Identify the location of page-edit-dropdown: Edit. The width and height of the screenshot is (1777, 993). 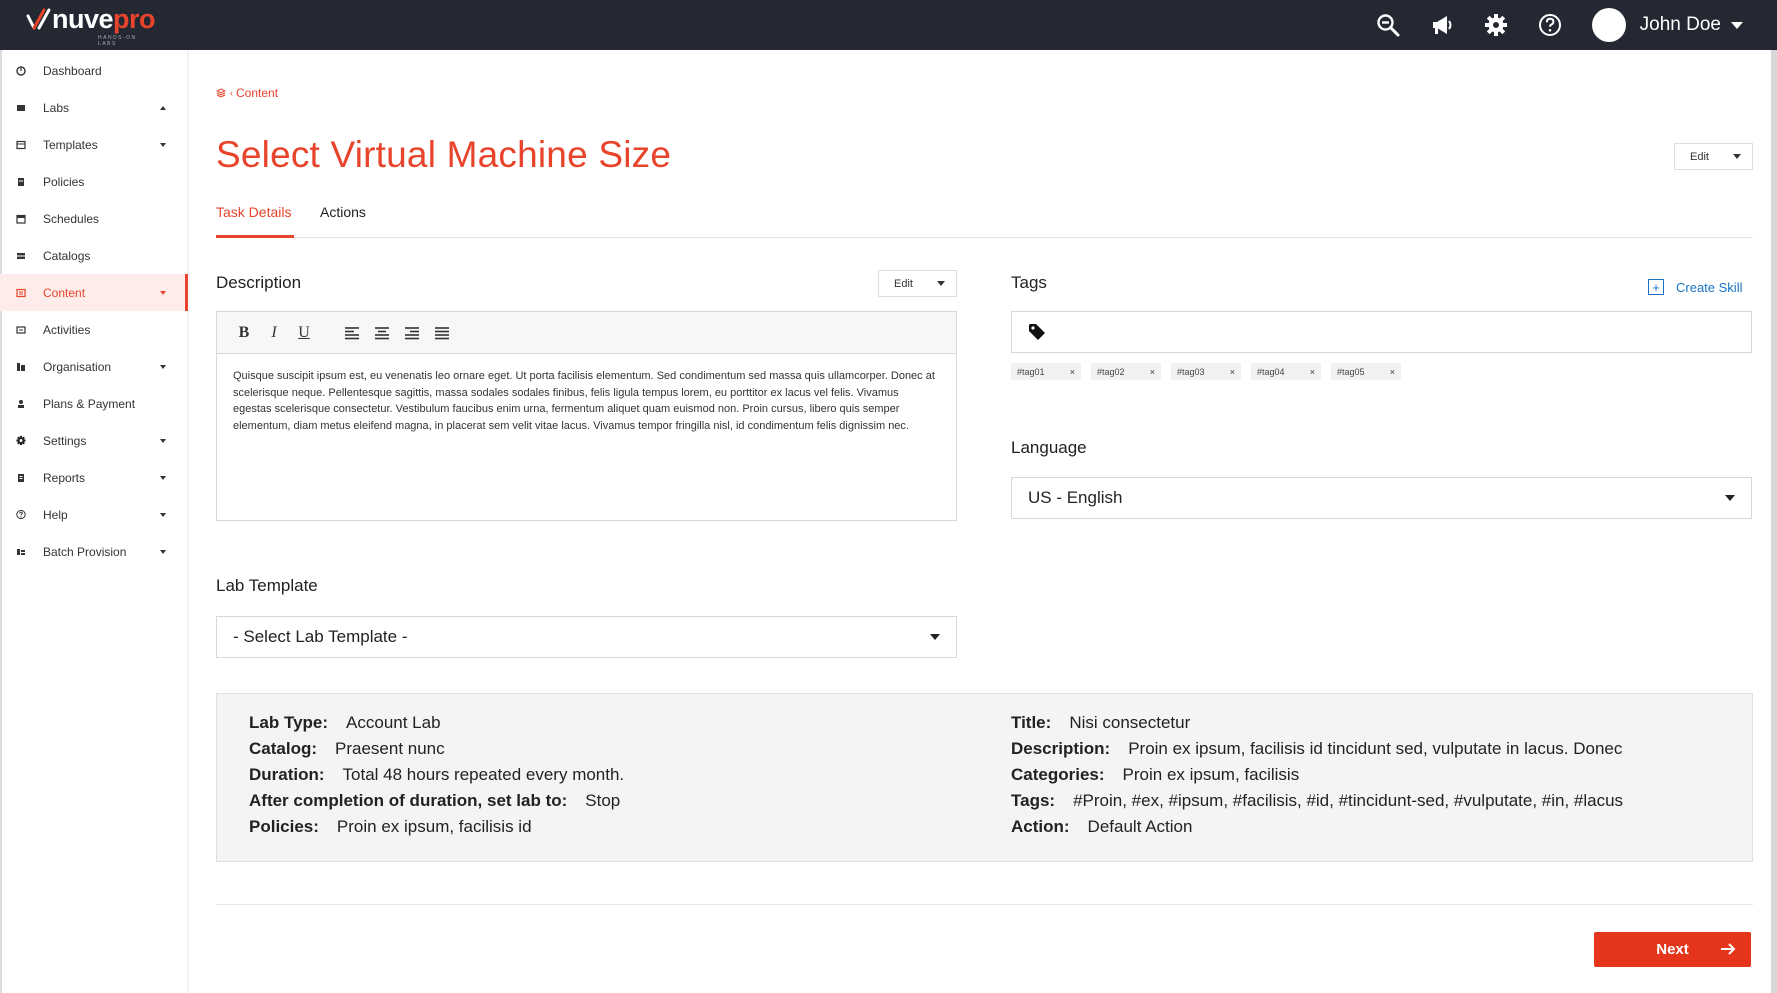
(1713, 156).